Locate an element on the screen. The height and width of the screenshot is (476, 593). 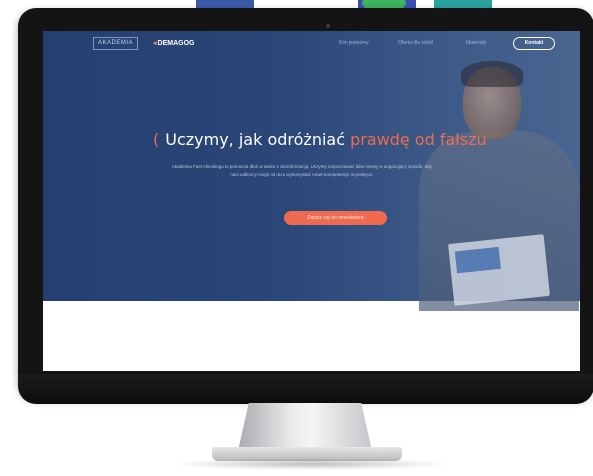
akademia-logo: AKADEMIA is located at coordinates (116, 43).